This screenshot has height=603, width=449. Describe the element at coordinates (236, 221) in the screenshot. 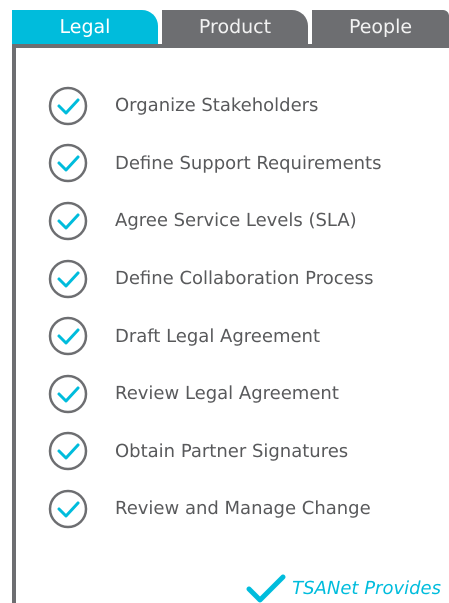

I see `checklist-item: Agree Service Levels (SLA)` at that location.